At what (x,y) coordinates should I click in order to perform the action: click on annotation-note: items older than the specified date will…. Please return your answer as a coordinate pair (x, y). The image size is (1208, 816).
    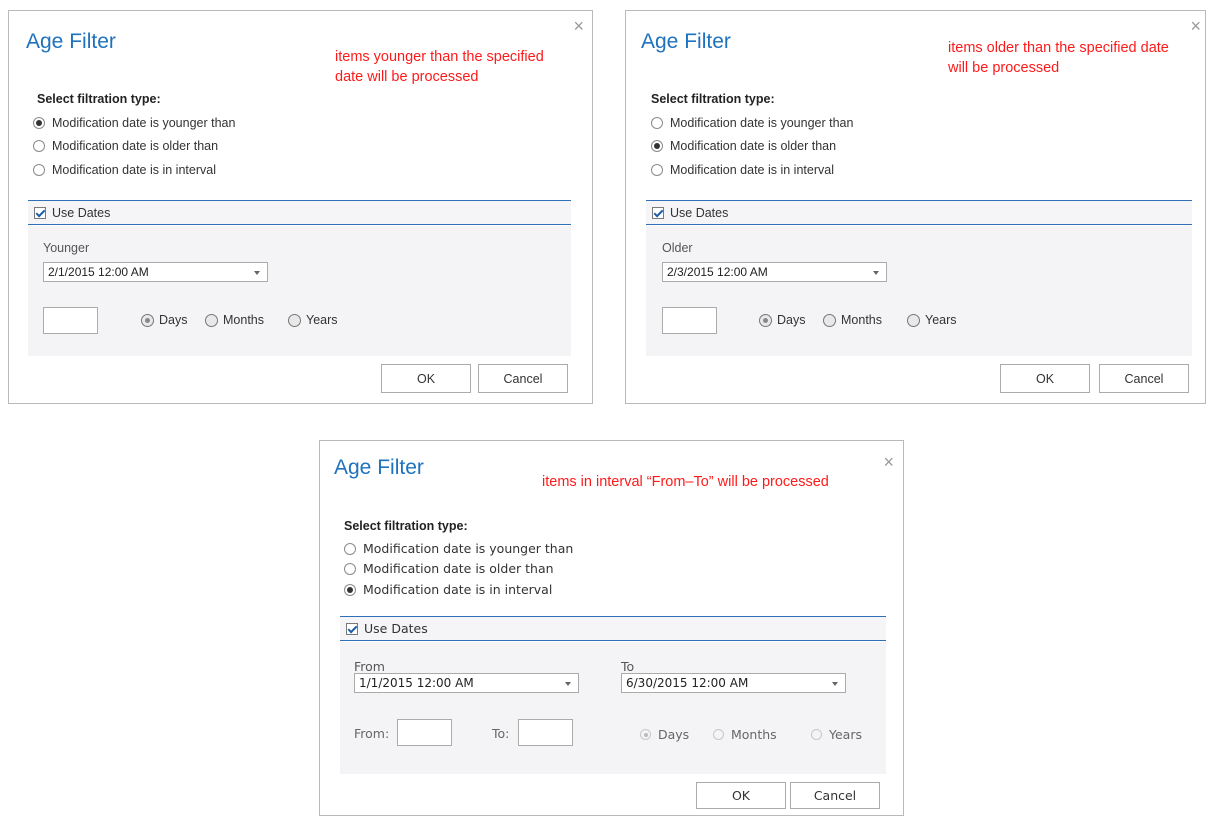
    Looking at the image, I should click on (1058, 58).